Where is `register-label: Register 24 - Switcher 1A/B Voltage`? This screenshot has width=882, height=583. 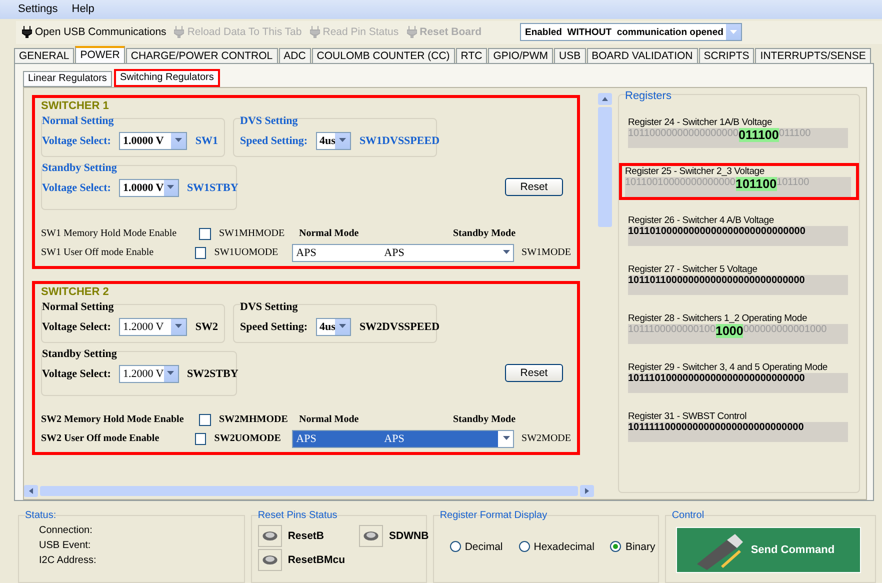
register-label: Register 24 - Switcher 1A/B Voltage is located at coordinates (701, 122).